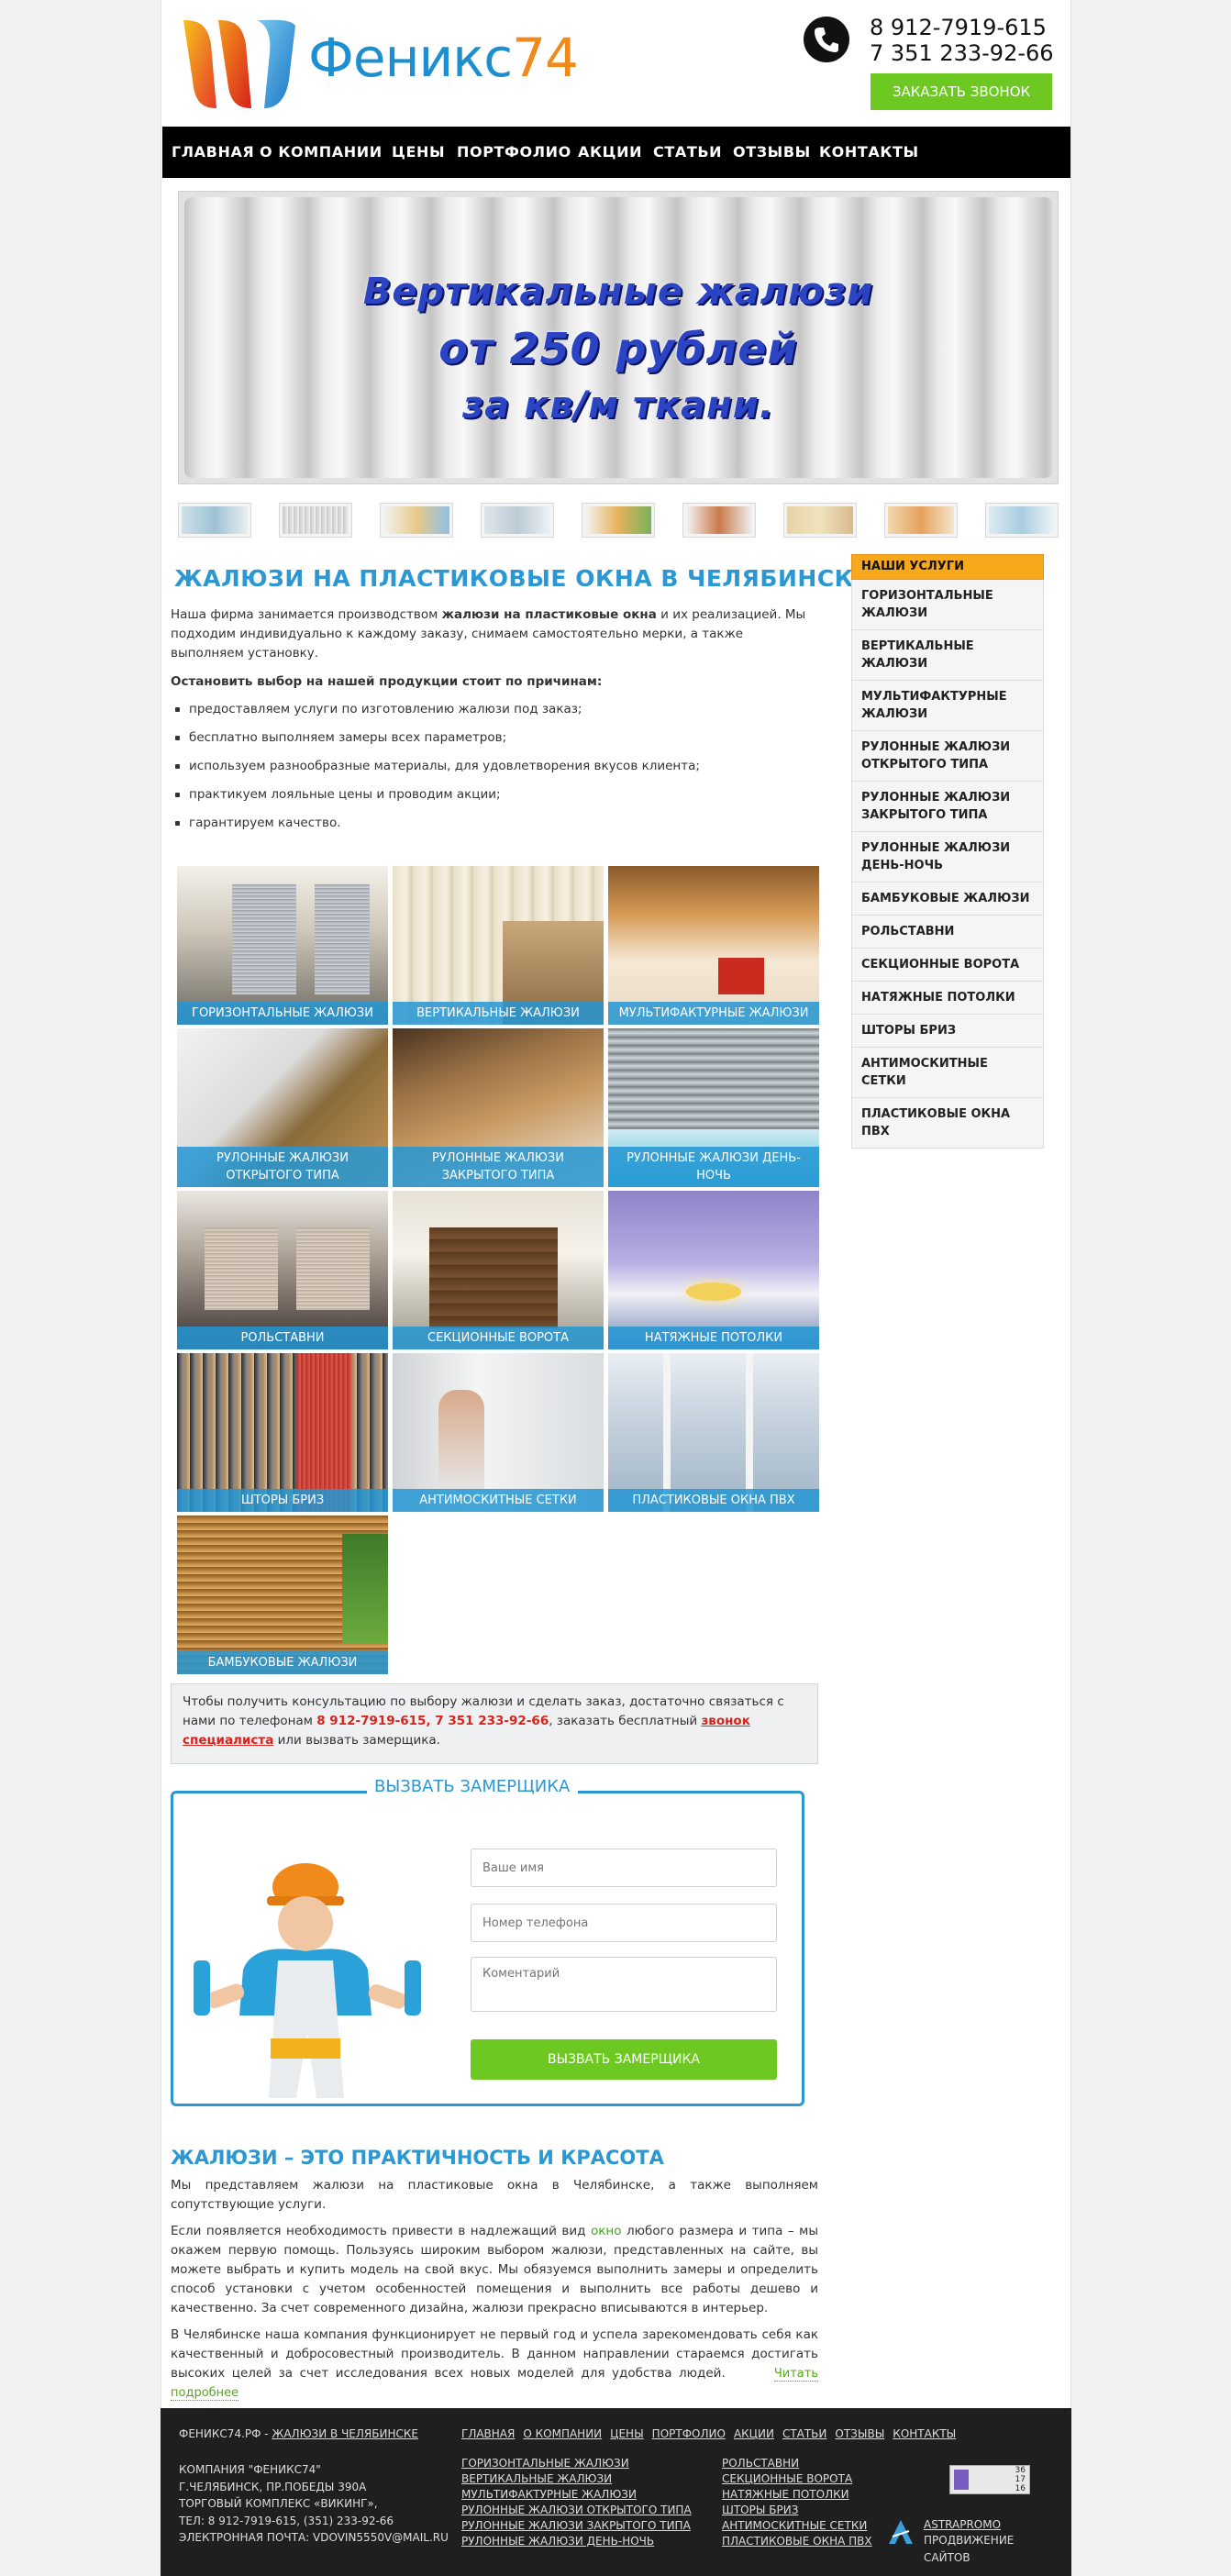 This screenshot has width=1231, height=2576. What do you see at coordinates (924, 2433) in the screenshot?
I see `footer-nav-contacts: Контакты` at bounding box center [924, 2433].